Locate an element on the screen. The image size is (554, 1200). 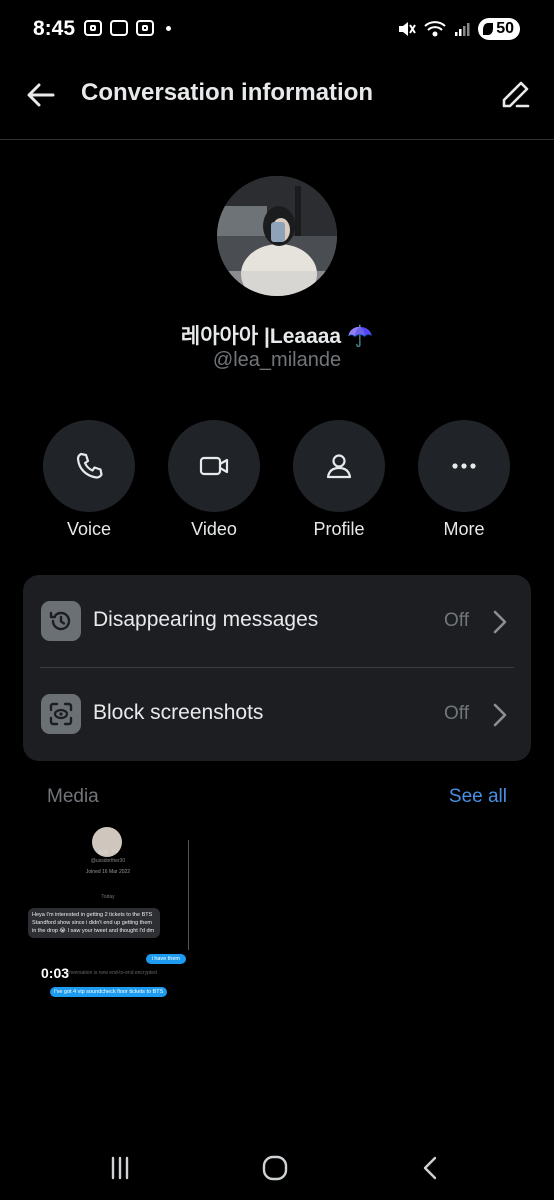
home-icon is located at coordinates (275, 1168).